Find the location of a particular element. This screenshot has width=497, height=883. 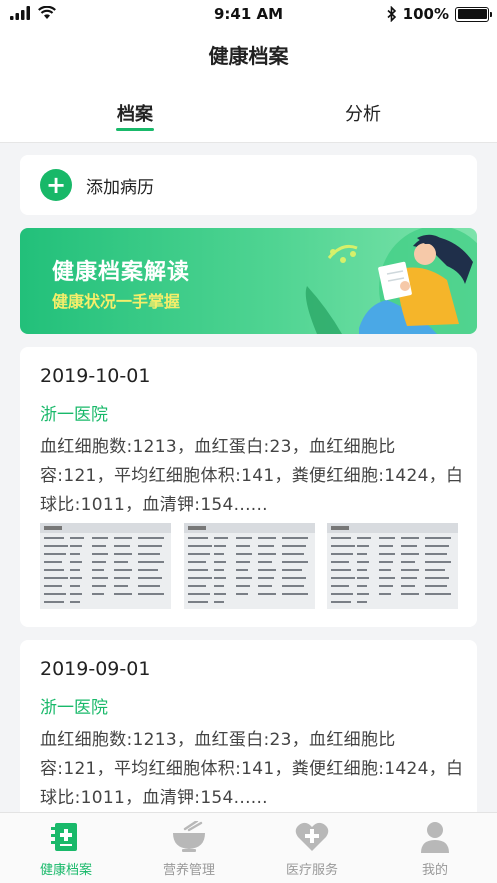

status-bar: 9:41 AM 100% is located at coordinates (248, 15).